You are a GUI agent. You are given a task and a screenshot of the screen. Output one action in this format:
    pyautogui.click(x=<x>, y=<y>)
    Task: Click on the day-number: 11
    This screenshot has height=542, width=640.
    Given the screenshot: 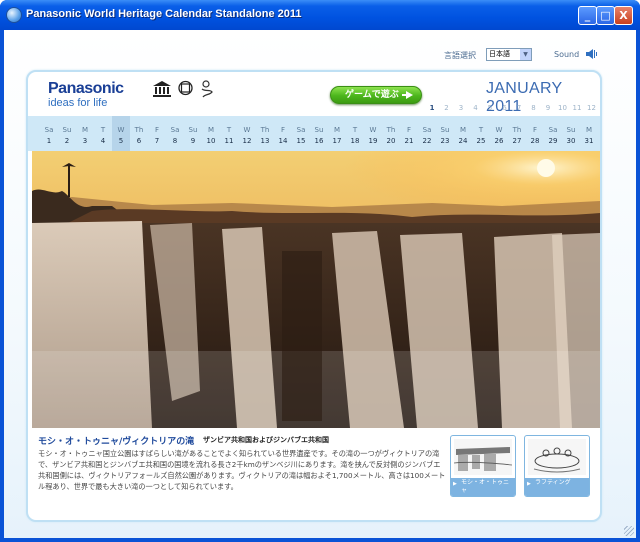 What is the action you would take?
    pyautogui.click(x=229, y=141)
    